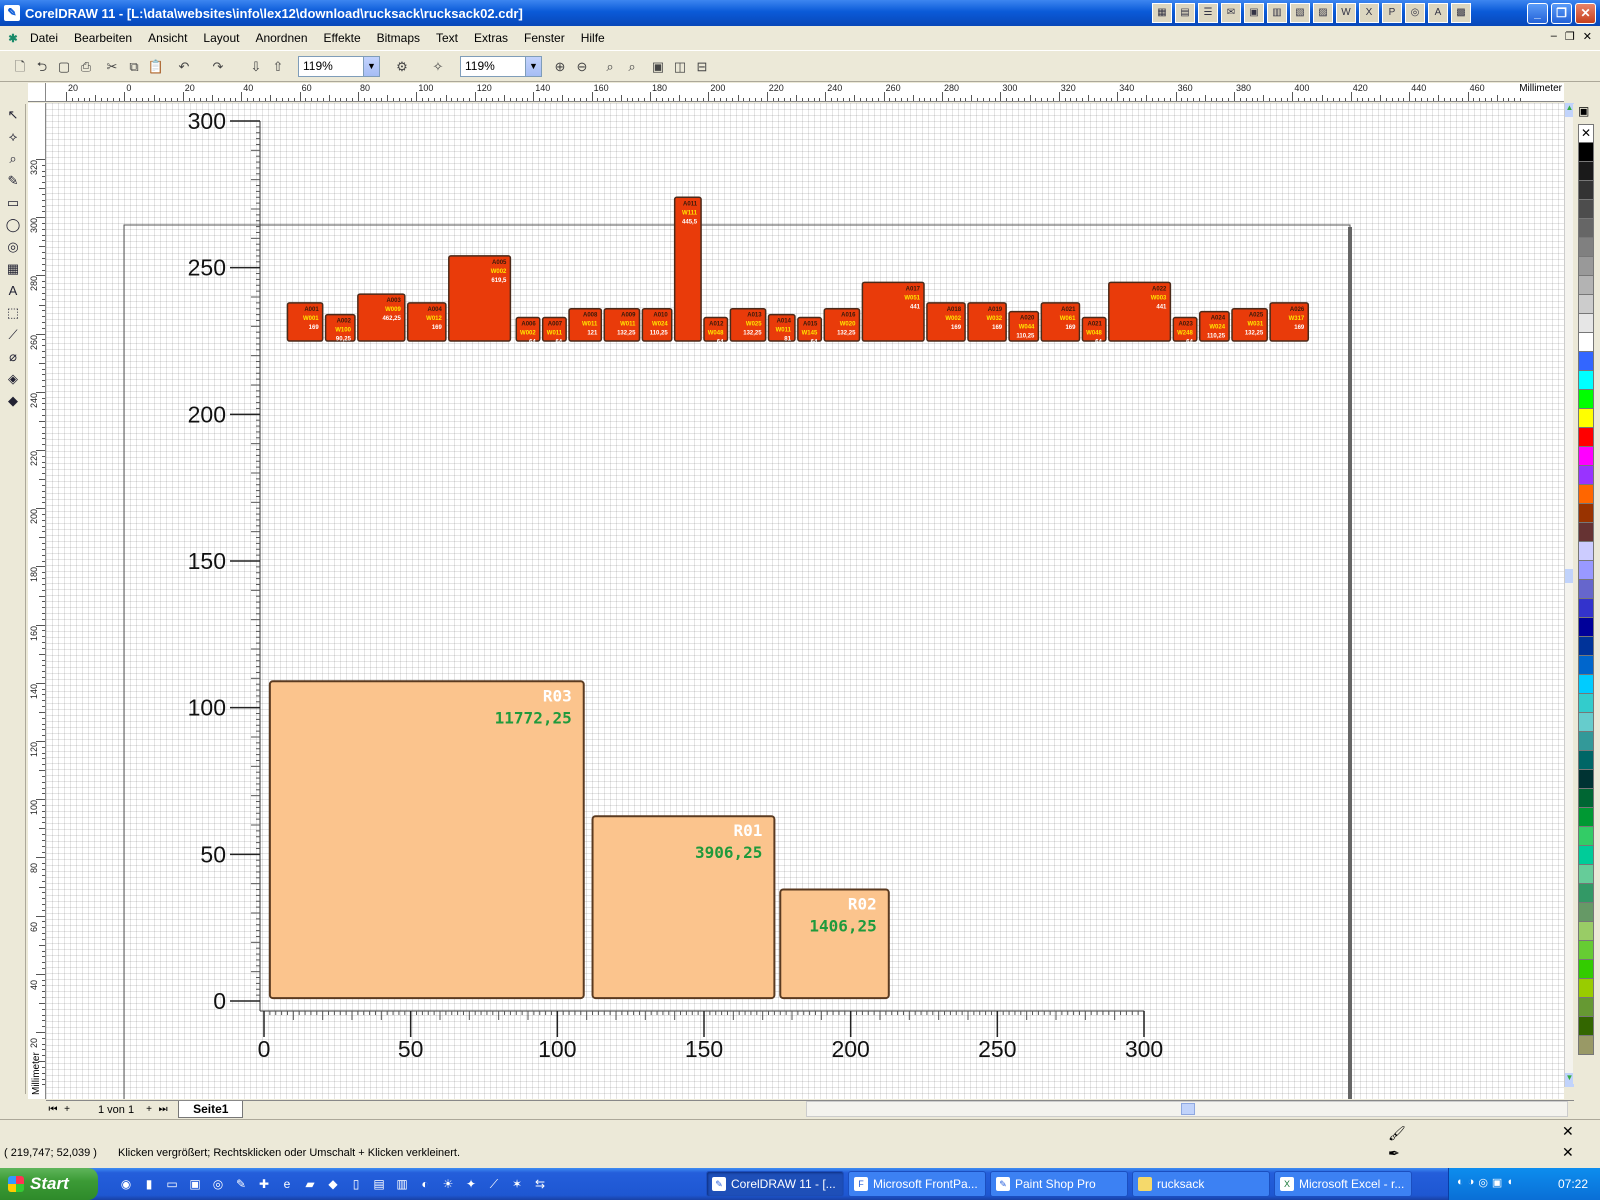 Image resolution: width=1600 pixels, height=1200 pixels. Describe the element at coordinates (163, 1109) in the screenshot. I see `last-page-icon: ⏭` at that location.